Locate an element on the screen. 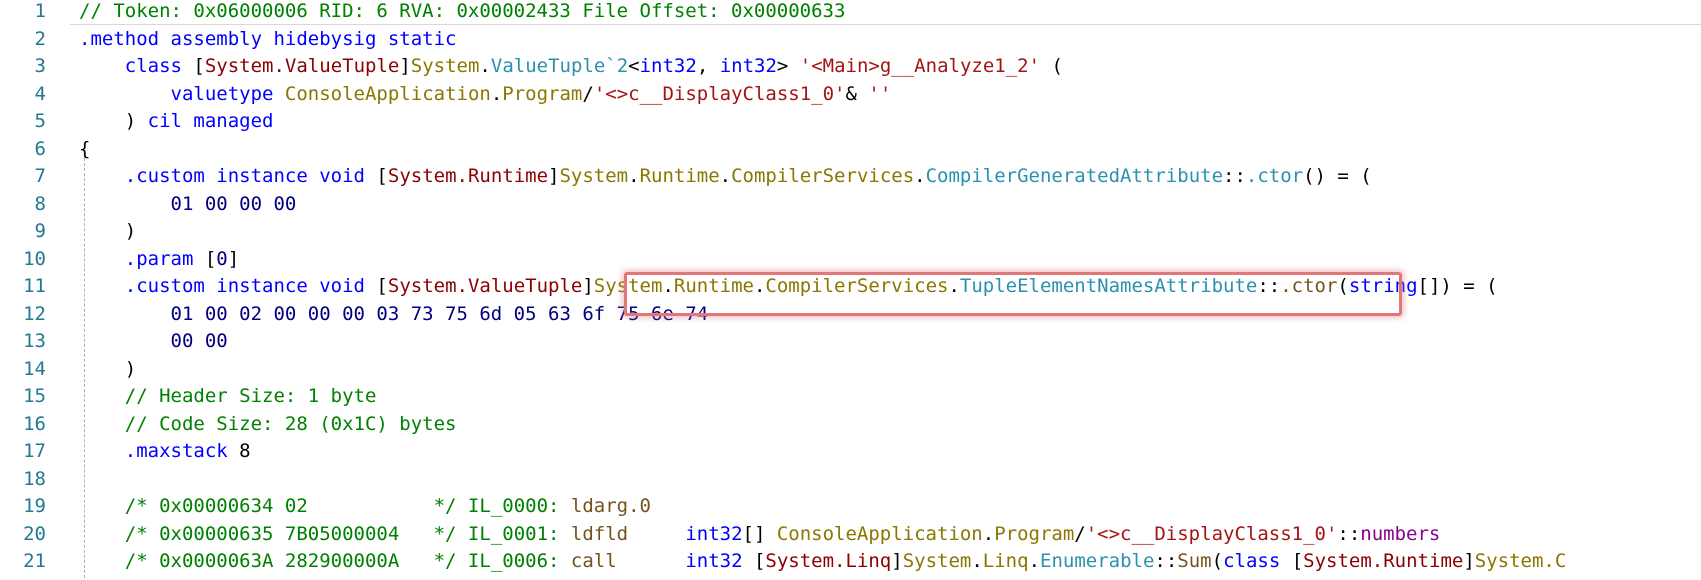 The image size is (1701, 580). code-token: valuetype is located at coordinates (222, 93).